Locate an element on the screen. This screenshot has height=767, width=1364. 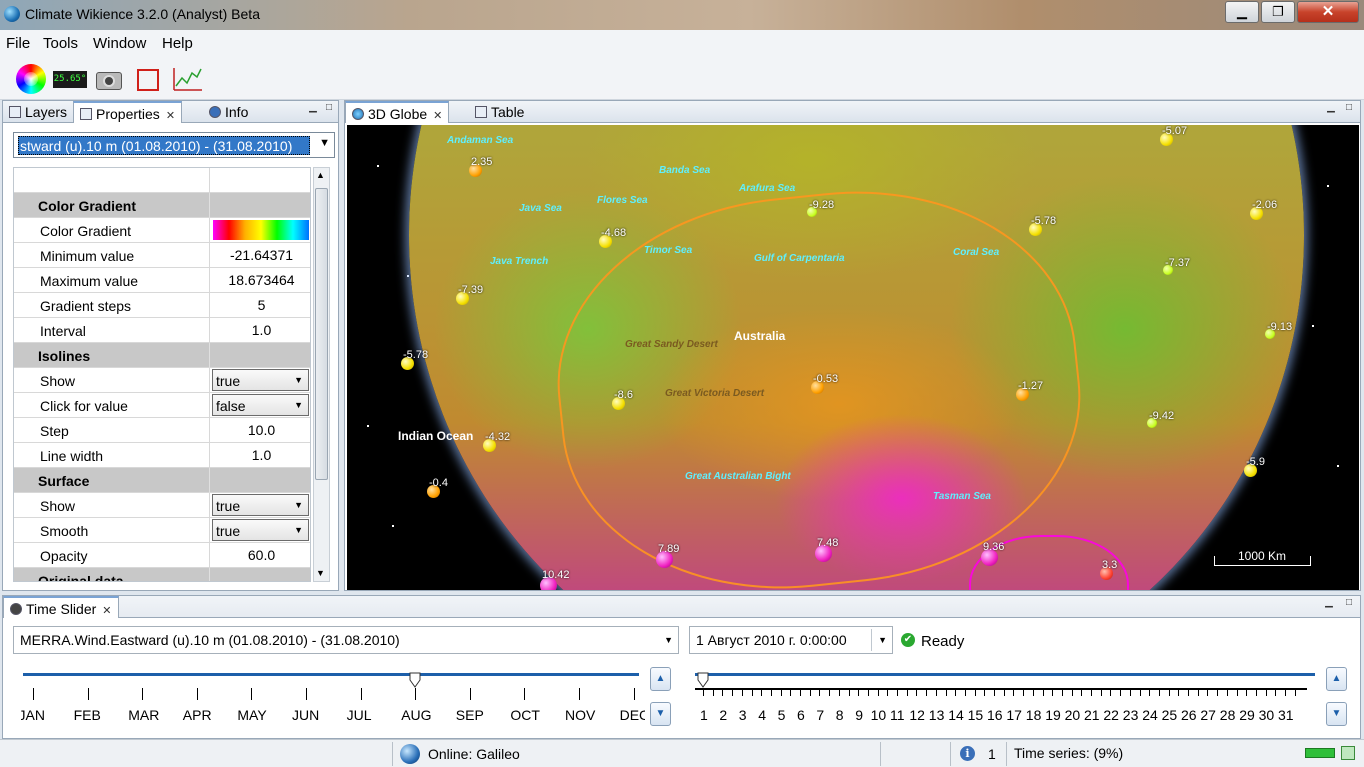
color-gradient-swatch is located at coordinates (261, 230).